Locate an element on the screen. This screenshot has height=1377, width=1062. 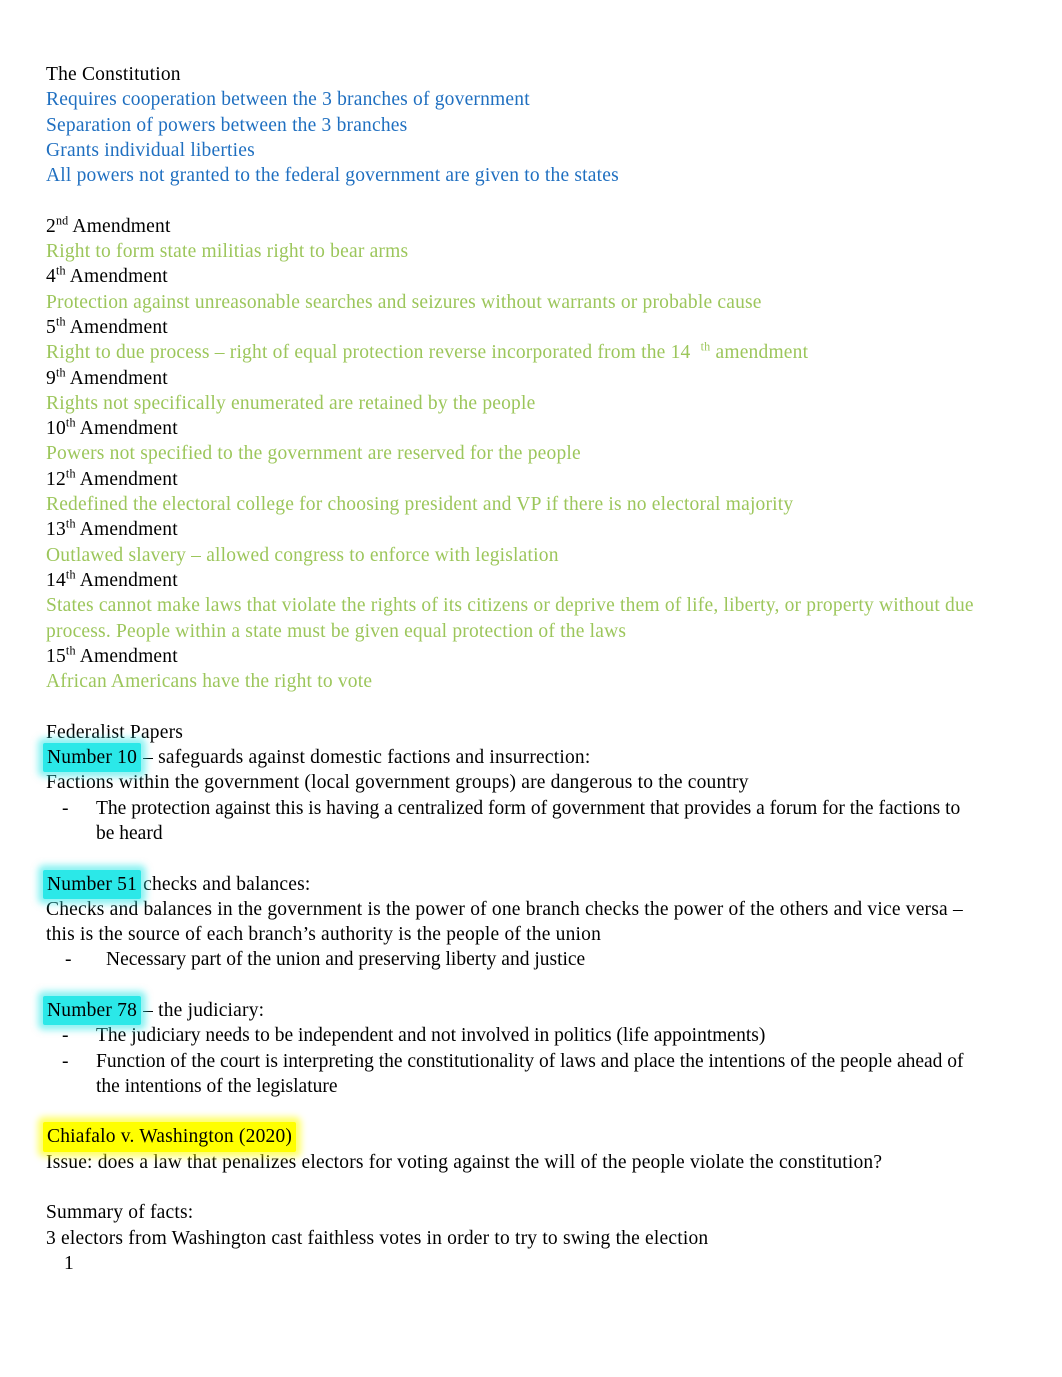
amendment-label-2: Amendment is located at coordinates (121, 226).